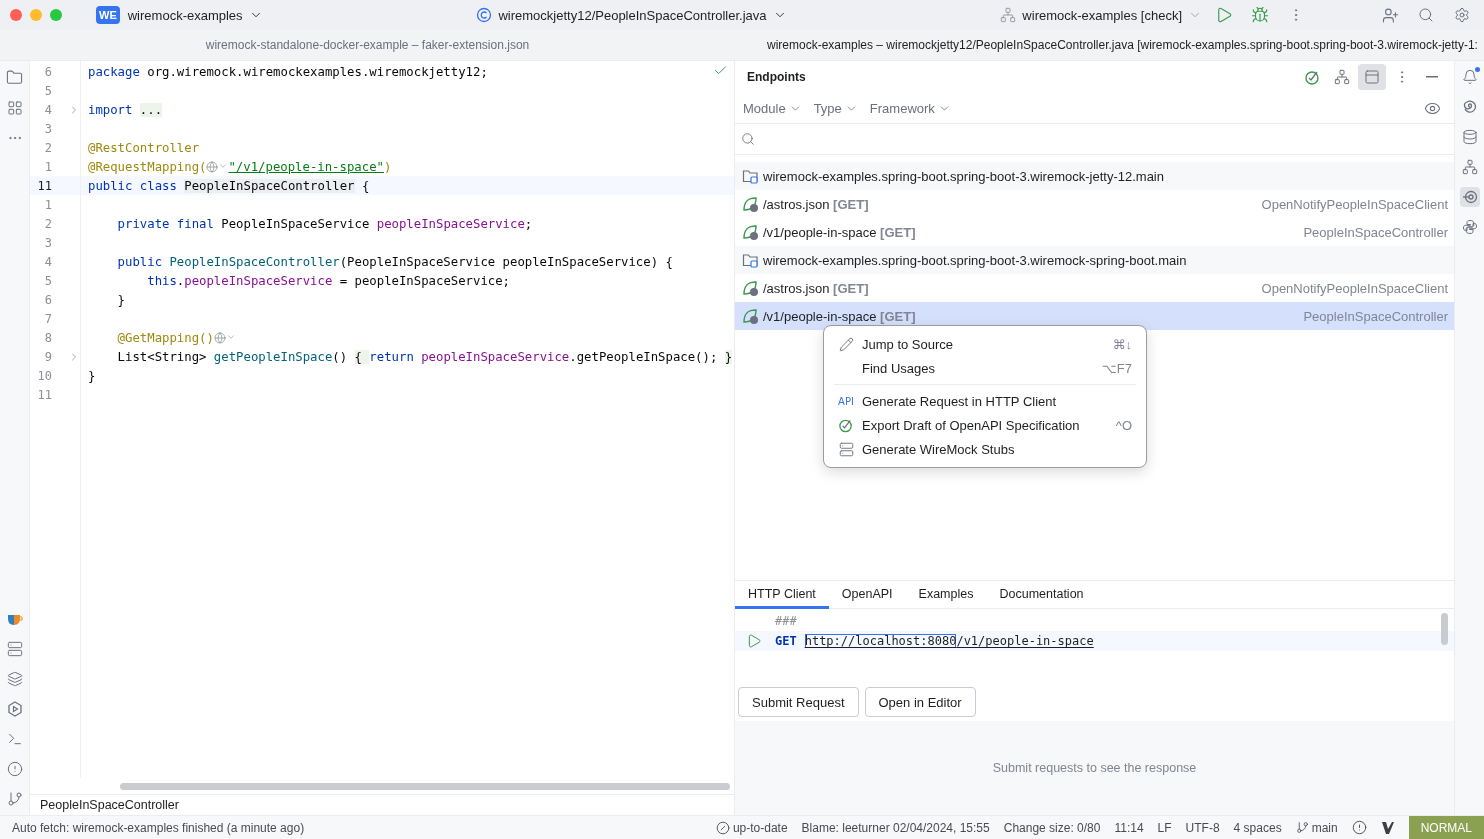 This screenshot has height=839, width=1484. What do you see at coordinates (867, 595) in the screenshot?
I see `tab: OpenAPI` at bounding box center [867, 595].